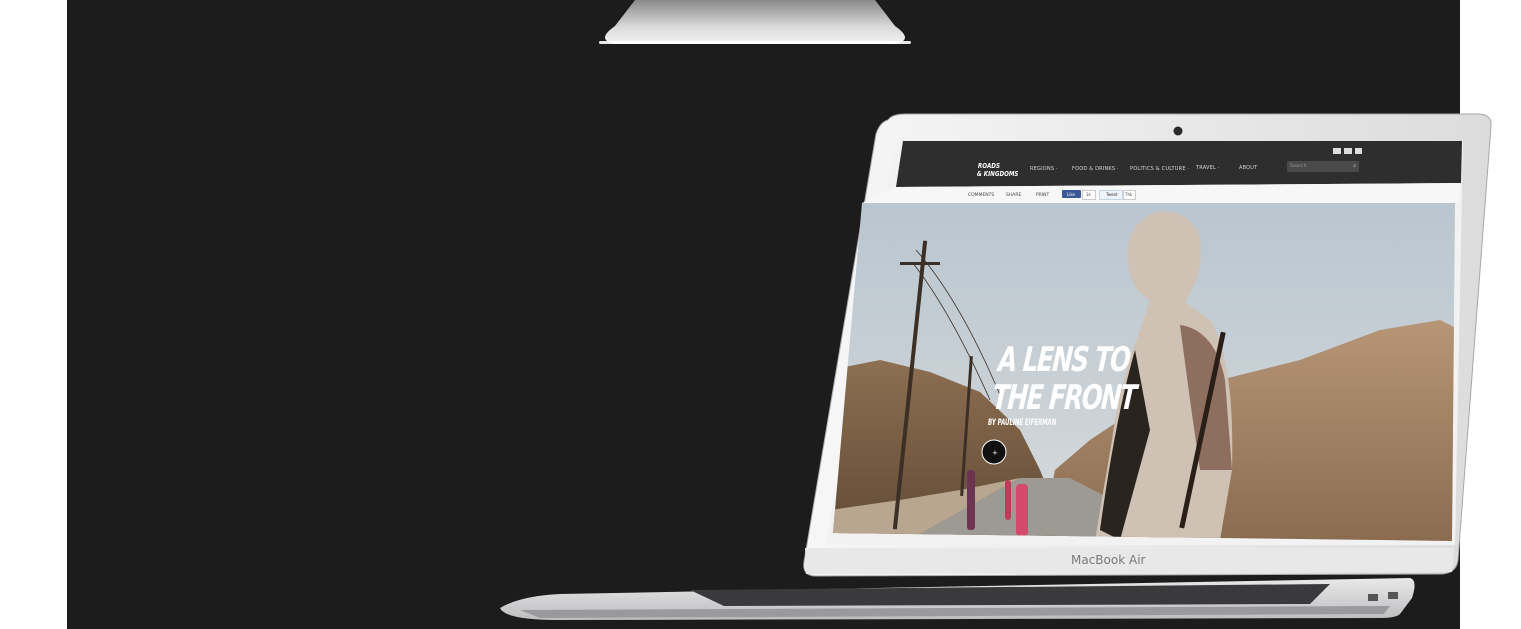 The image size is (1521, 629). Describe the element at coordinates (1393, 595) in the screenshot. I see `port-right` at that location.